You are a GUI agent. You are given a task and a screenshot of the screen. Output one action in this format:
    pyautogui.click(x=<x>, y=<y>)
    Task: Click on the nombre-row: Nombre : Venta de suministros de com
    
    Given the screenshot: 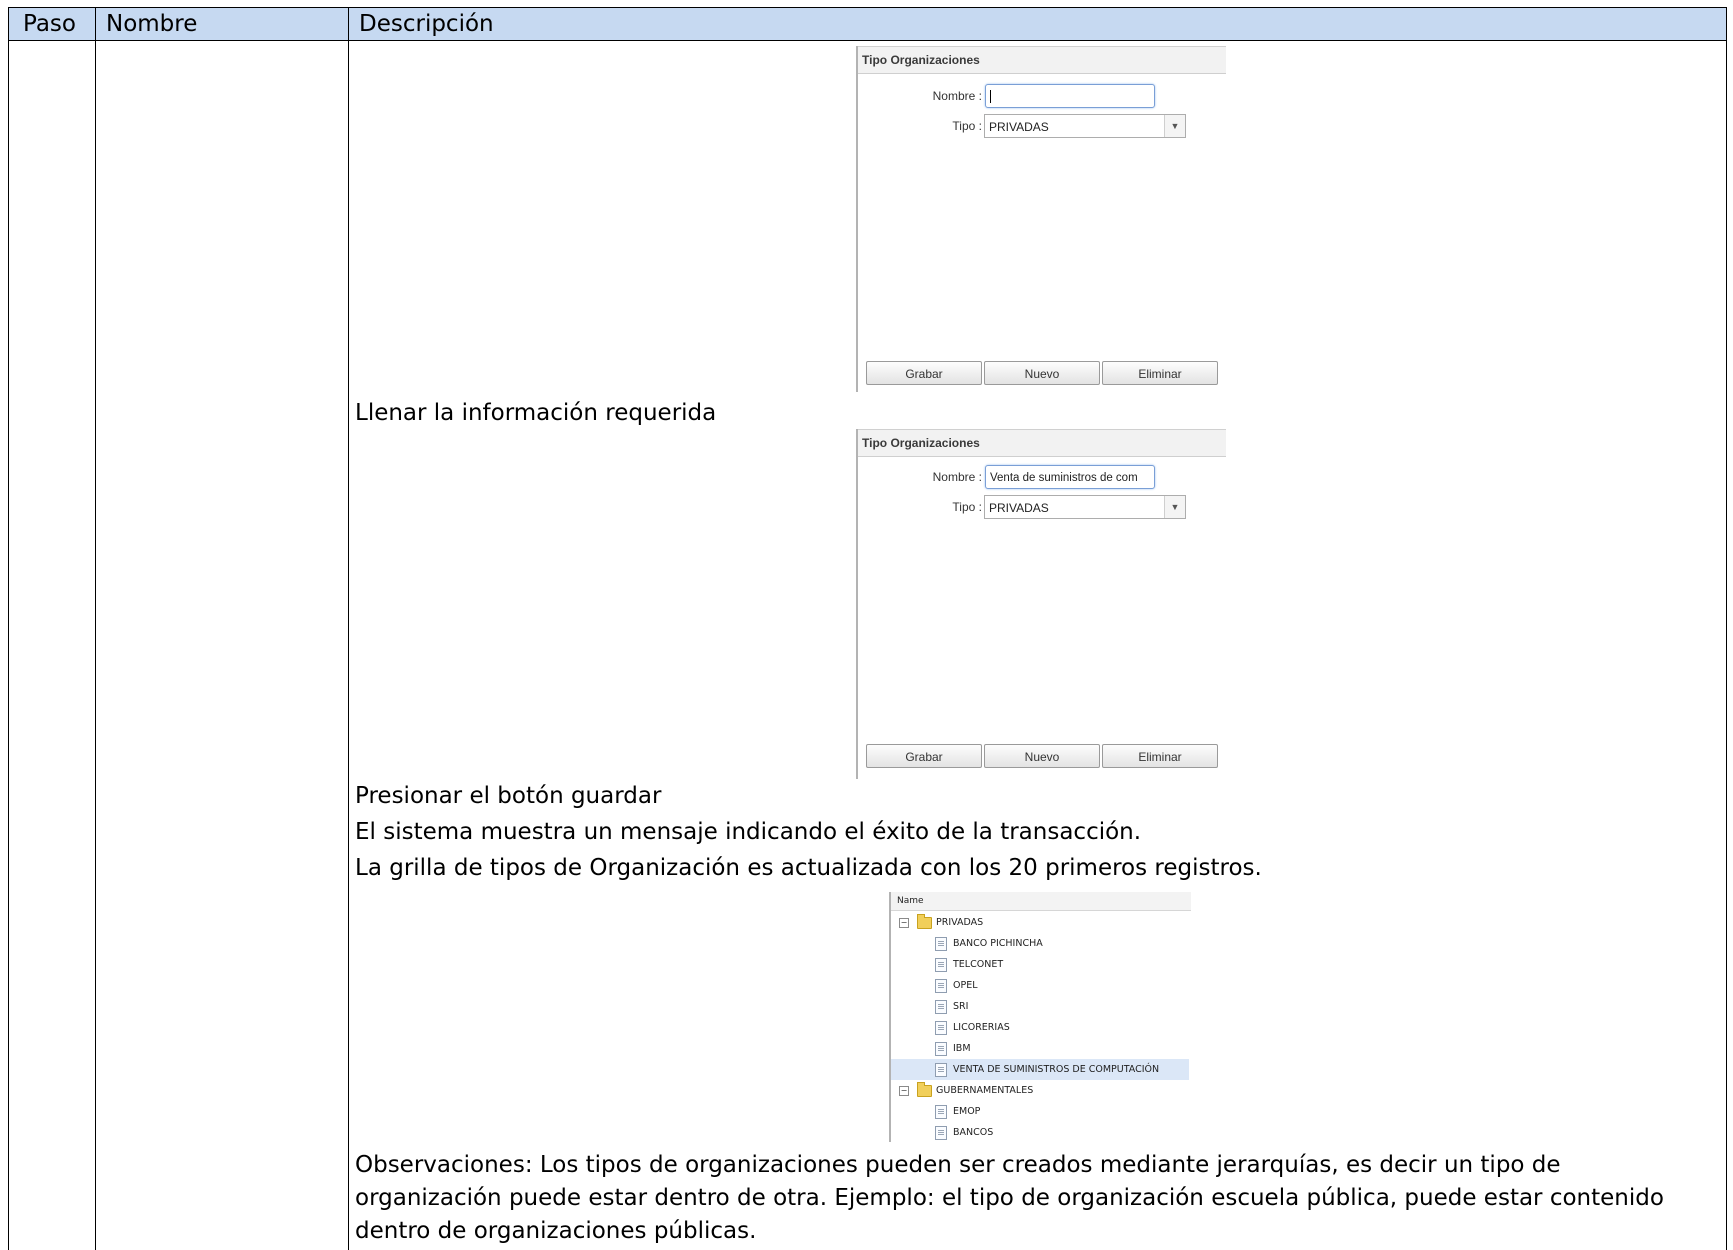 What is the action you would take?
    pyautogui.click(x=1042, y=478)
    